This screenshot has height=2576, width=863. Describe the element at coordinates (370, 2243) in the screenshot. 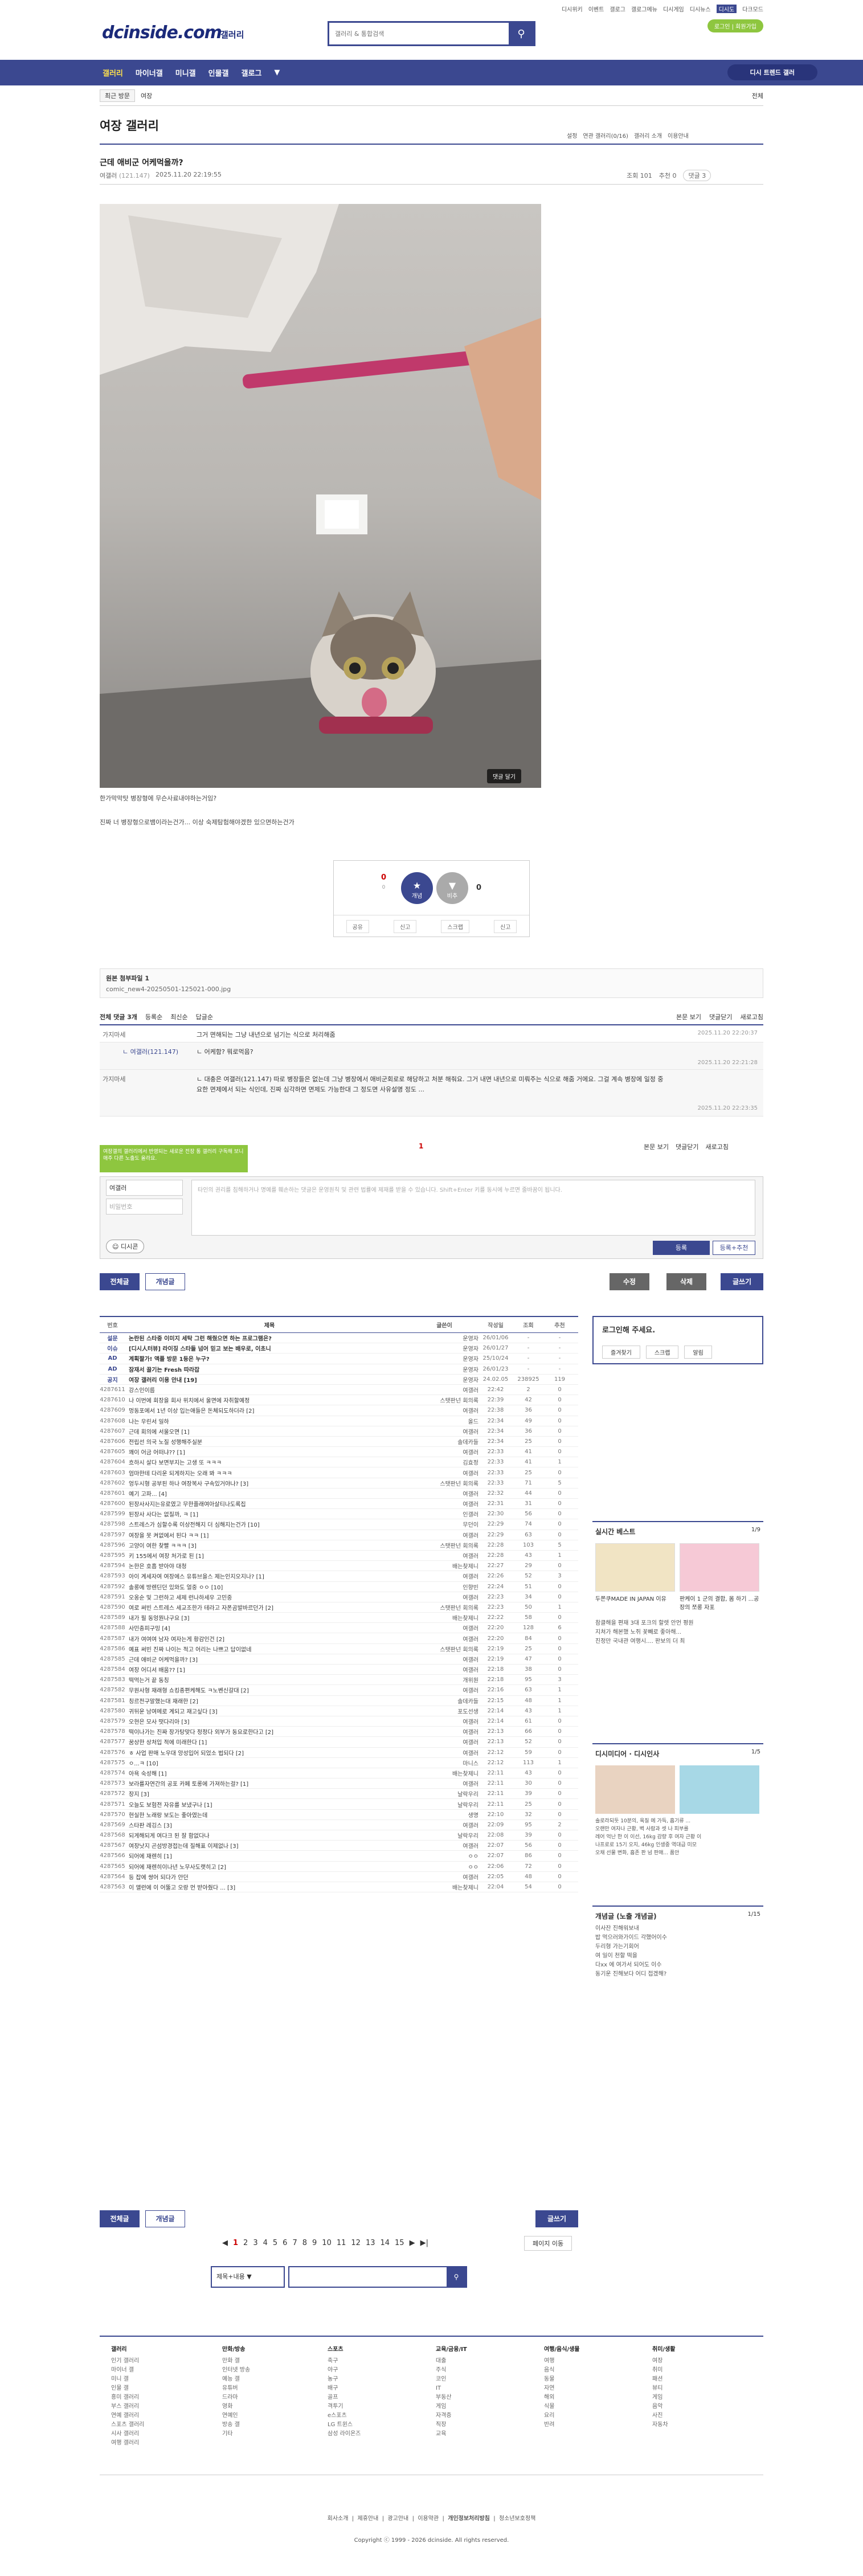

I see `page-number: 13` at that location.